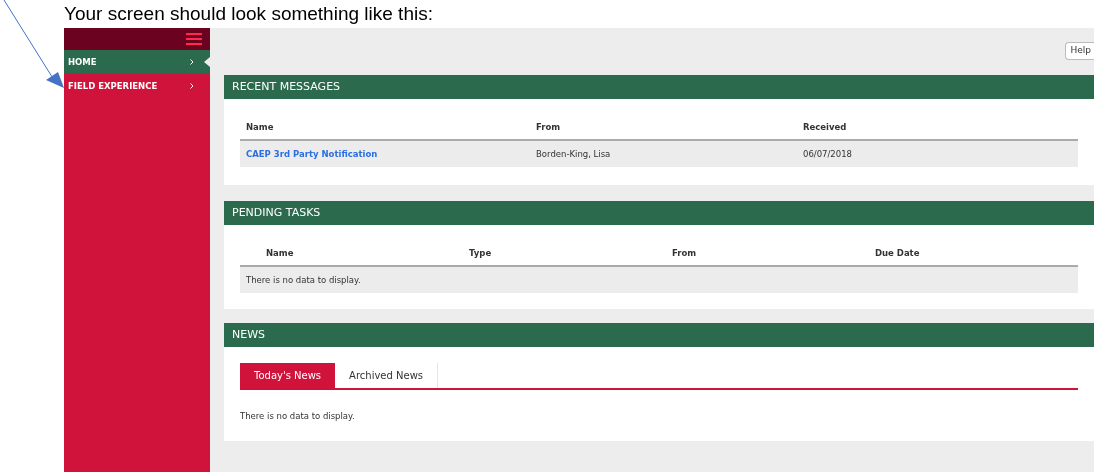 This screenshot has width=1094, height=472. Describe the element at coordinates (659, 335) in the screenshot. I see `panel-header: NEWS` at that location.